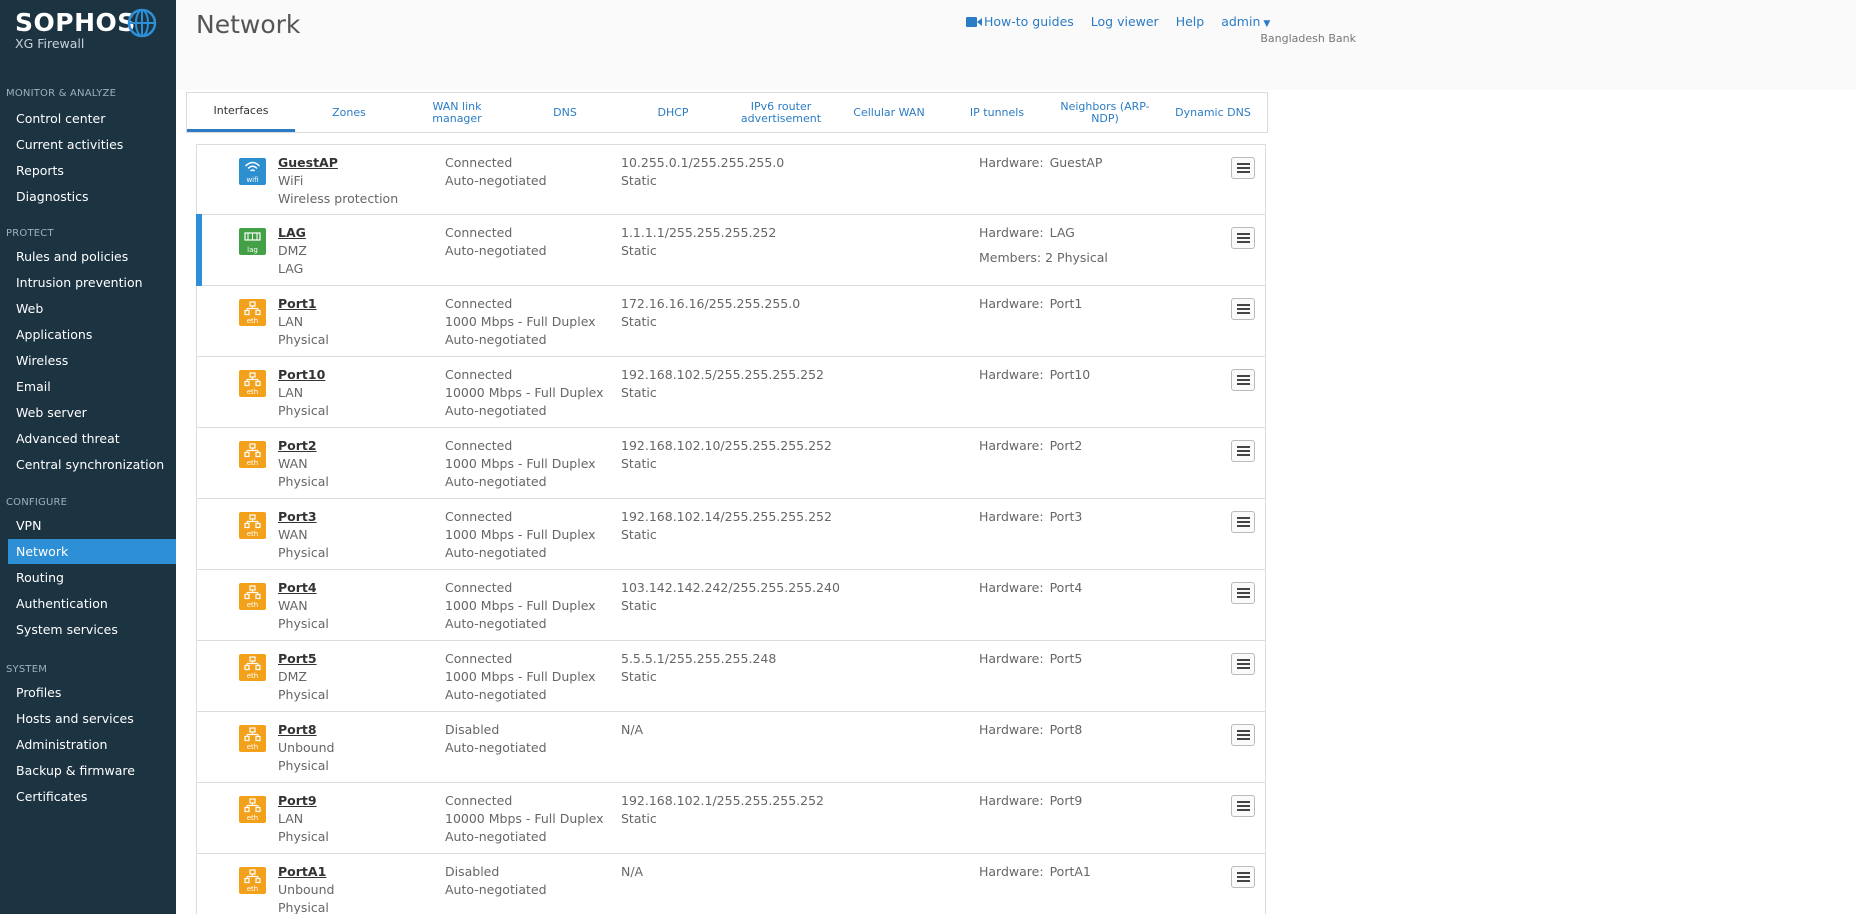  Describe the element at coordinates (92, 577) in the screenshot. I see `sidebar-item-routing: Routing` at that location.